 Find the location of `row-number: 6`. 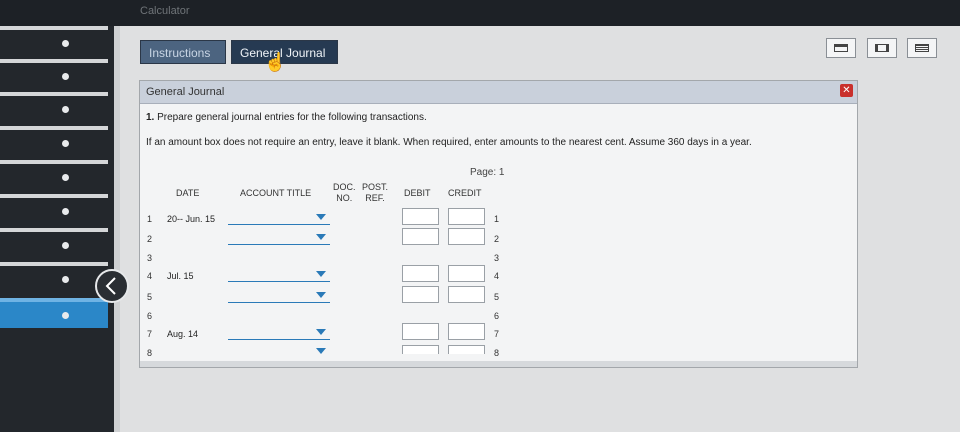

row-number: 6 is located at coordinates (150, 316).